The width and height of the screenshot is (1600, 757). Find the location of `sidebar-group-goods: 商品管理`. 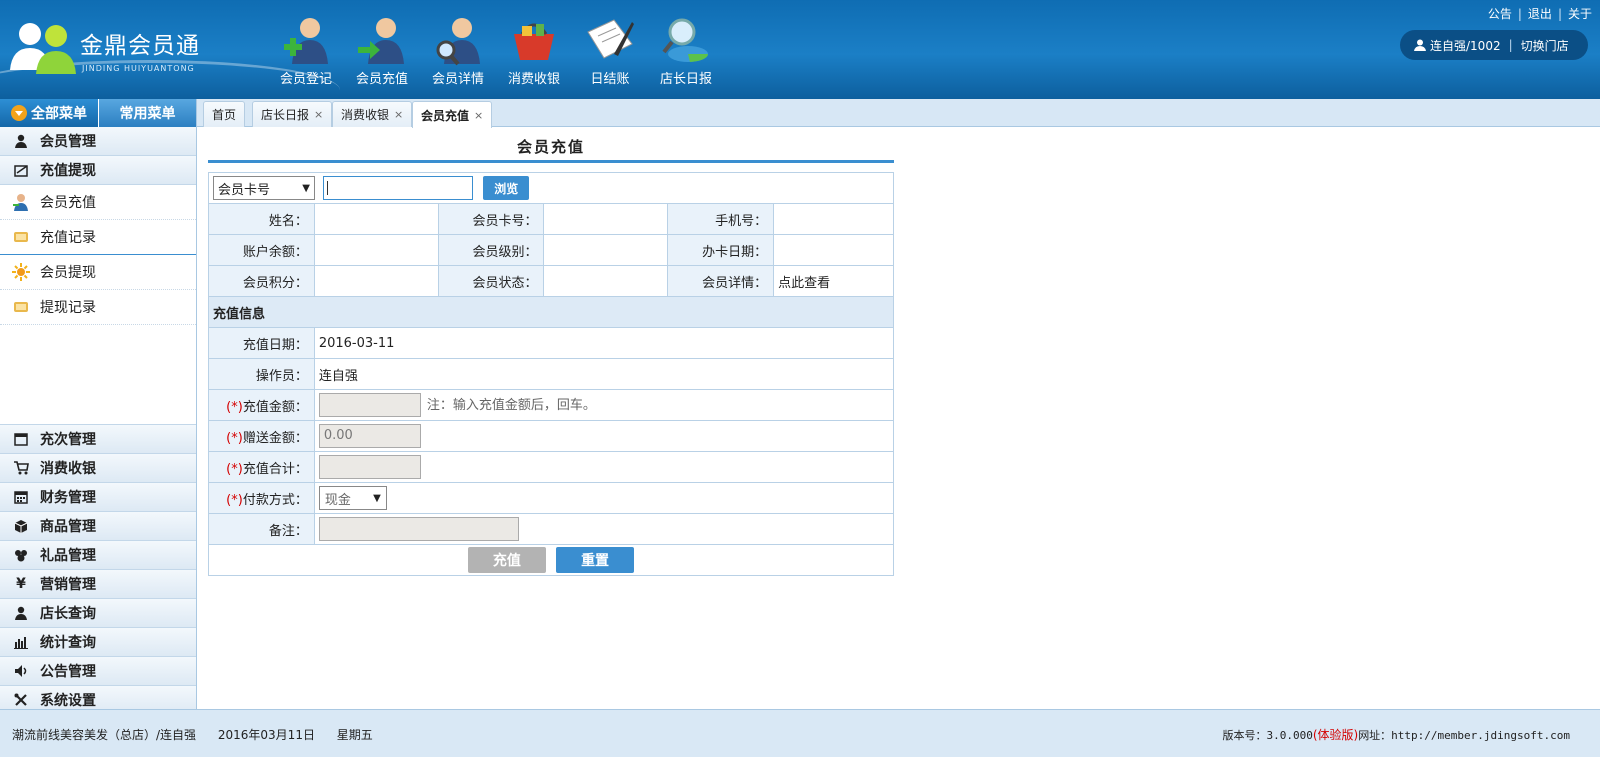

sidebar-group-goods: 商品管理 is located at coordinates (98, 526).